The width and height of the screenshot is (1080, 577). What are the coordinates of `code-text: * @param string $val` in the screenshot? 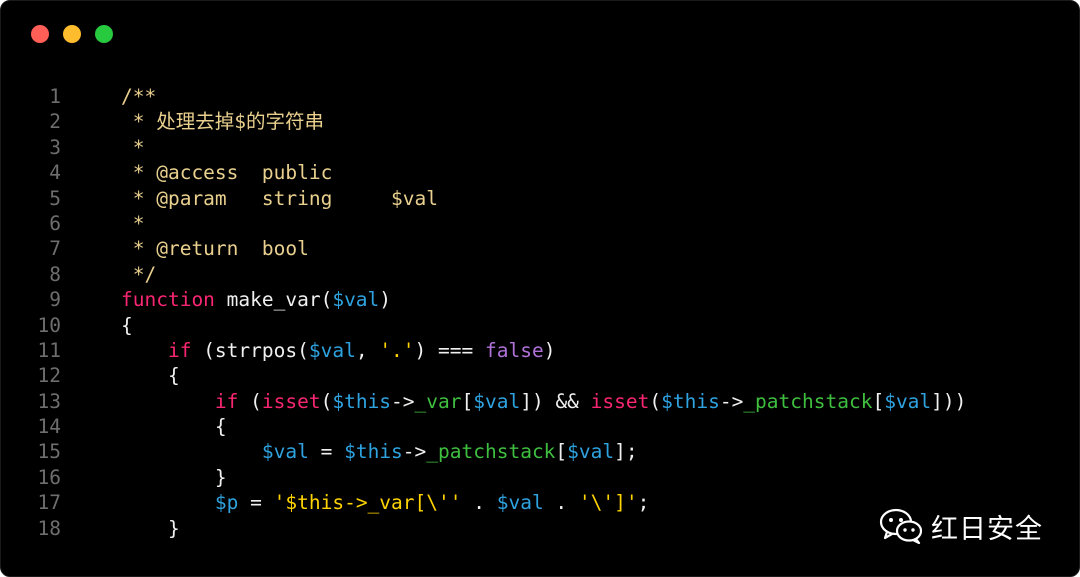 It's located at (279, 198).